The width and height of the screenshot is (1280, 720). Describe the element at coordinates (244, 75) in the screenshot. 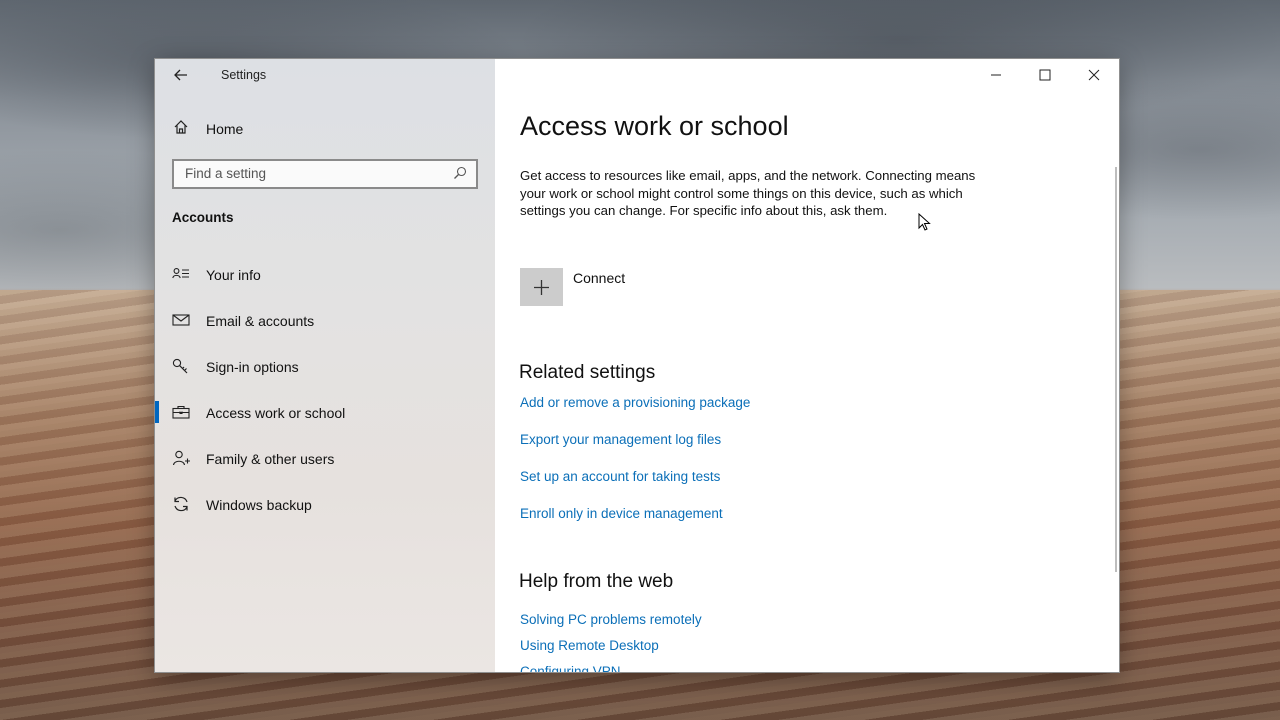

I see `window-title: Settings` at that location.